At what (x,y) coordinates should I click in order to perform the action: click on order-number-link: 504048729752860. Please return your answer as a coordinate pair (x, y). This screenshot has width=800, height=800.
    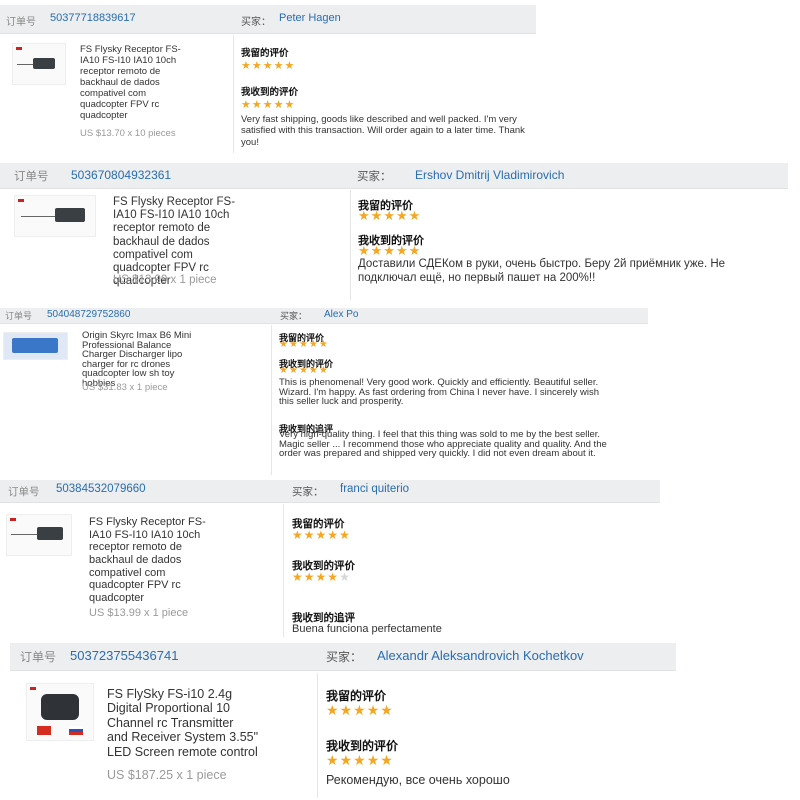
    Looking at the image, I should click on (88, 314).